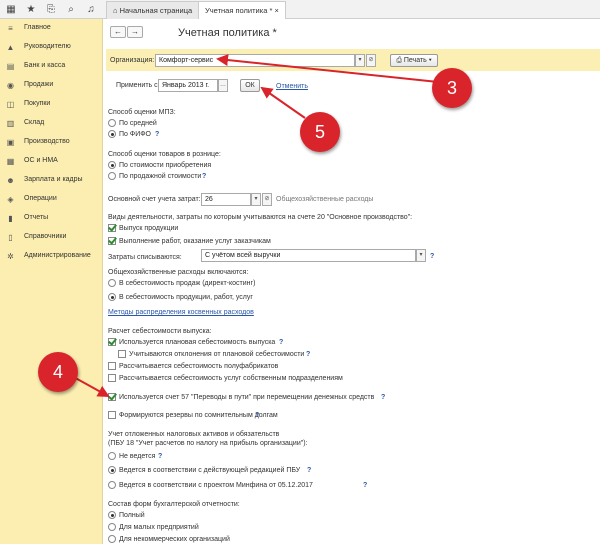  What do you see at coordinates (320, 132) in the screenshot?
I see `marker-5: 5` at bounding box center [320, 132].